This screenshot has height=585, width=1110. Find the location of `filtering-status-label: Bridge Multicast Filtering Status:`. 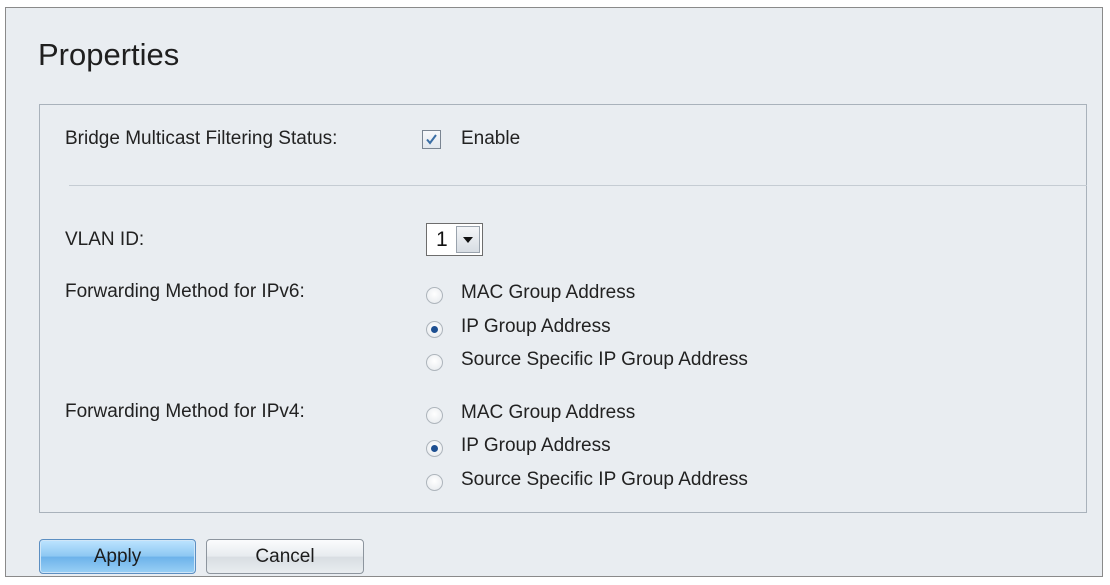

filtering-status-label: Bridge Multicast Filtering Status: is located at coordinates (201, 138).